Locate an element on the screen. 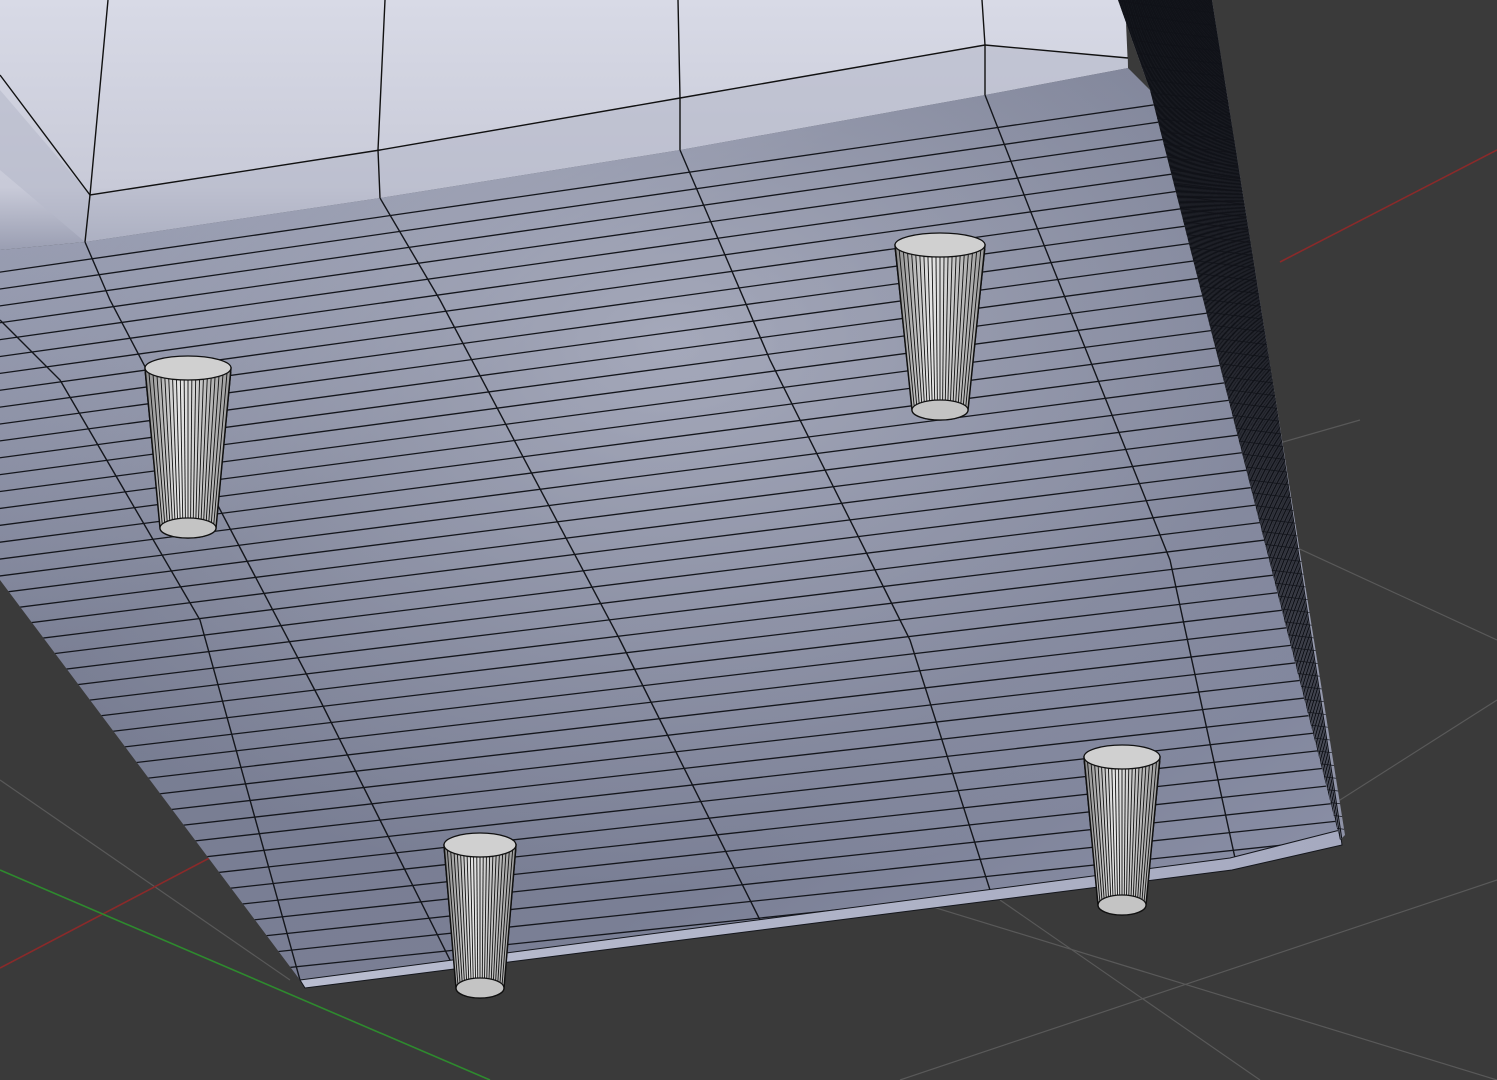 The height and width of the screenshot is (1080, 1497). x-axis-line is located at coordinates (1388, 206).